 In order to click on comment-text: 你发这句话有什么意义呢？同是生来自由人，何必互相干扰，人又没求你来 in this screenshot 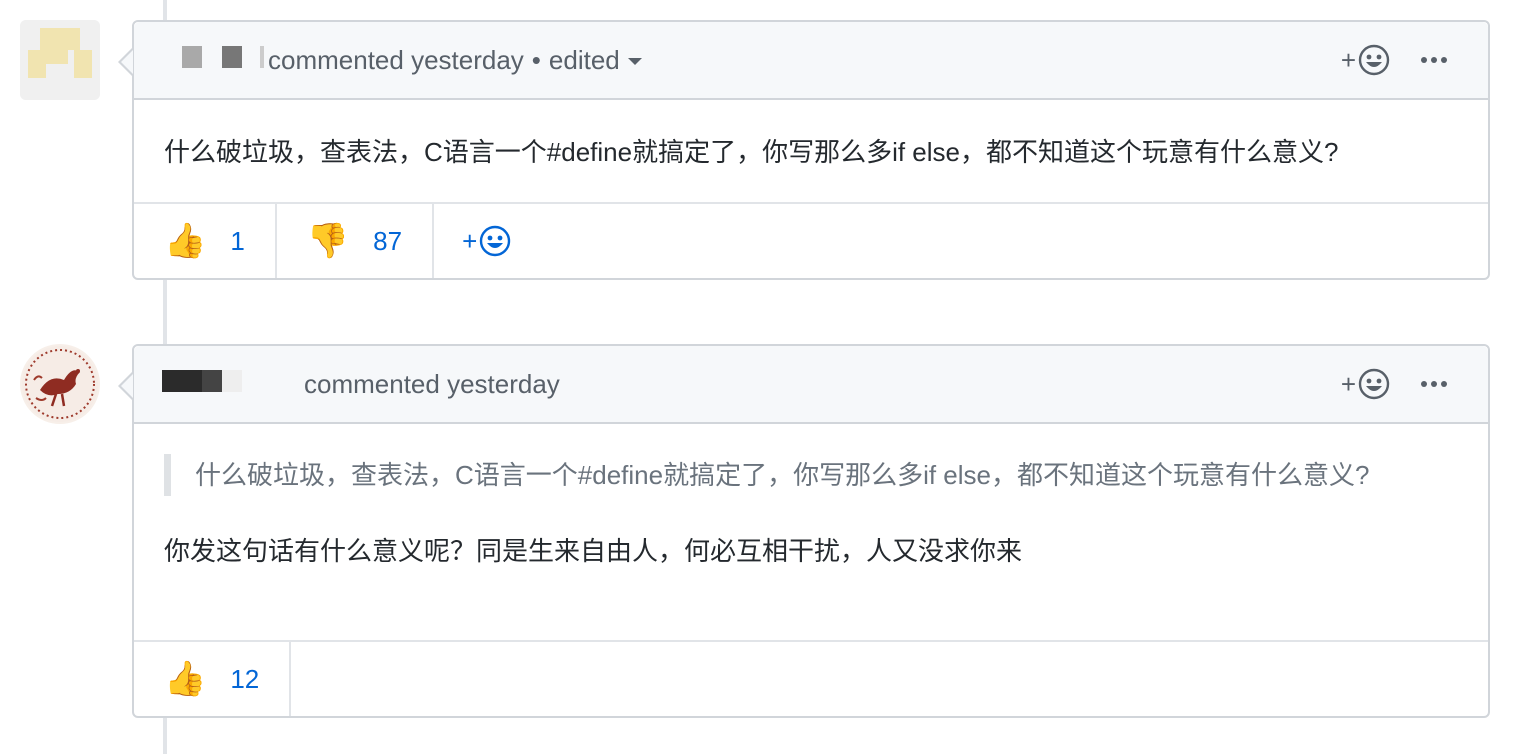, I will do `click(593, 551)`.